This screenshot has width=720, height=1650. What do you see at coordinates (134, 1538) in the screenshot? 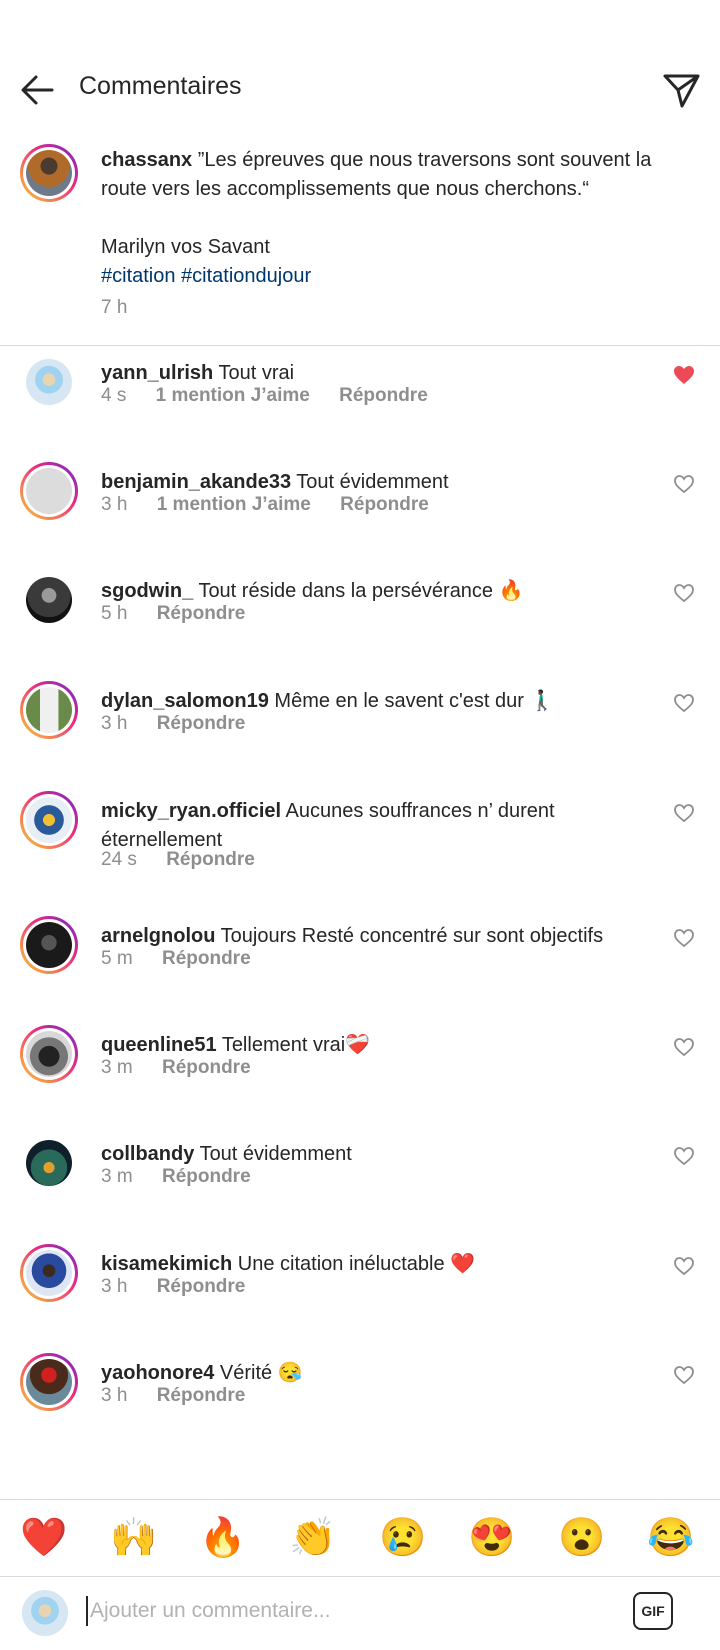
I see `emoji-raised-hands-button: 🙌` at bounding box center [134, 1538].